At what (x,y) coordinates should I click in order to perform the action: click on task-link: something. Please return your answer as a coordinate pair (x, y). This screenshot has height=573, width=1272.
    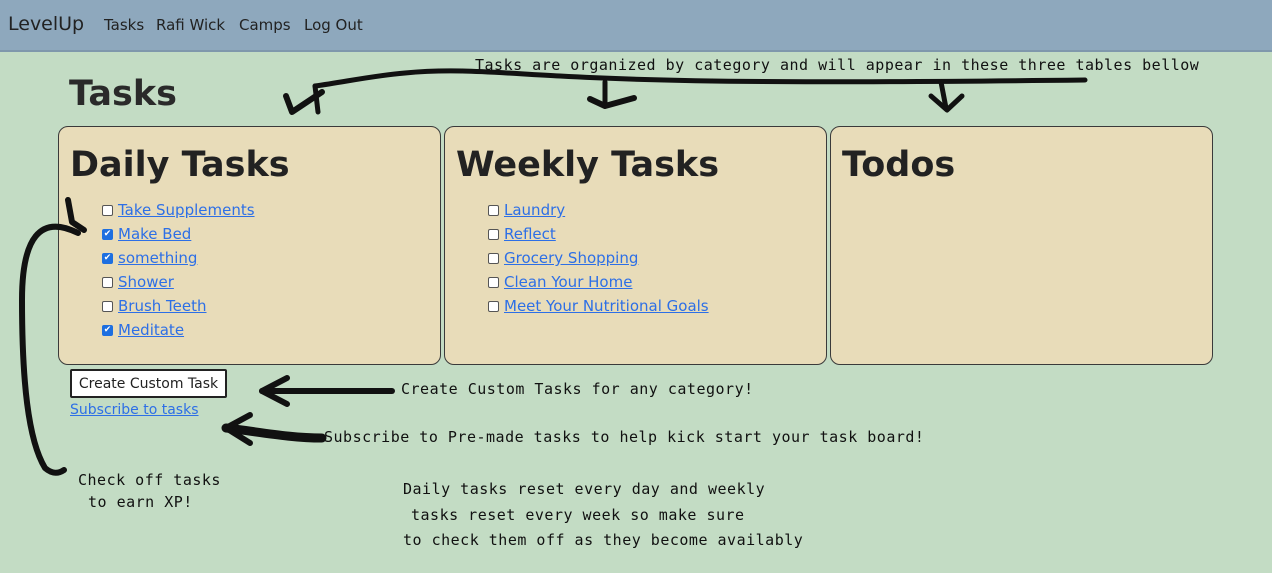
    Looking at the image, I should click on (157, 258).